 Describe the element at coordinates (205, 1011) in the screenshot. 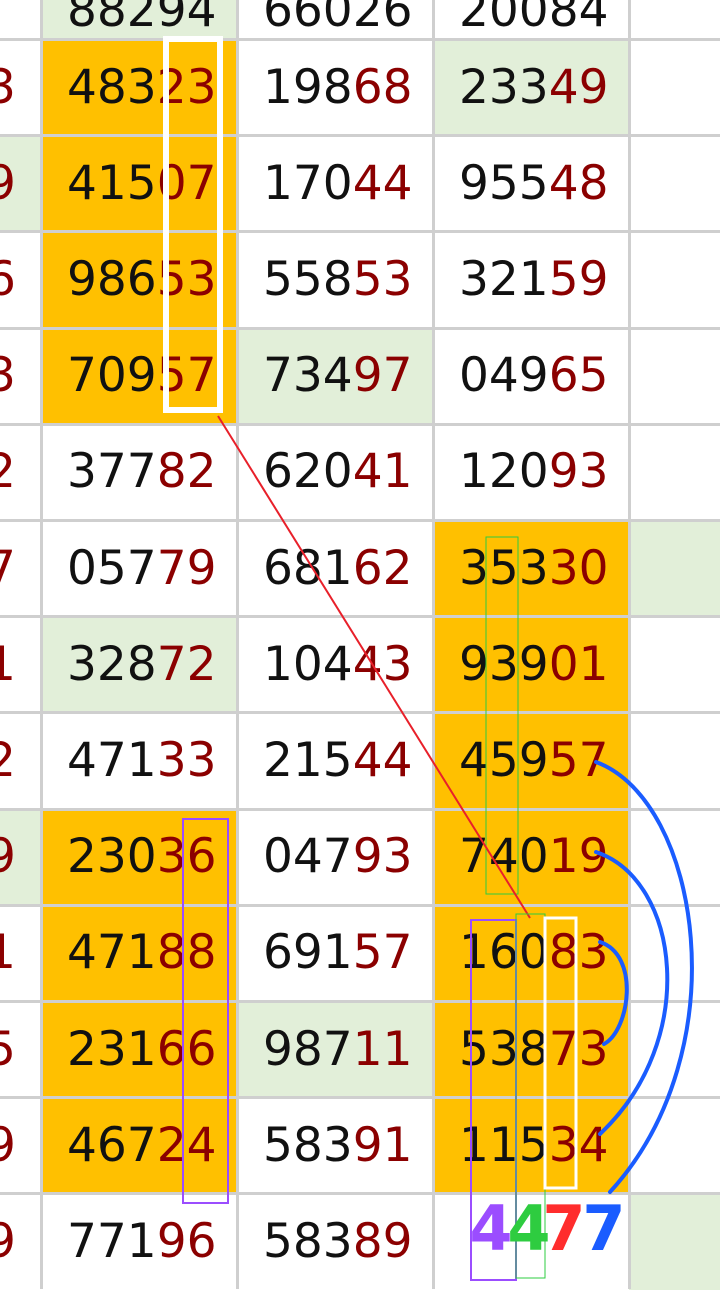

I see `purple-highlight-box` at that location.